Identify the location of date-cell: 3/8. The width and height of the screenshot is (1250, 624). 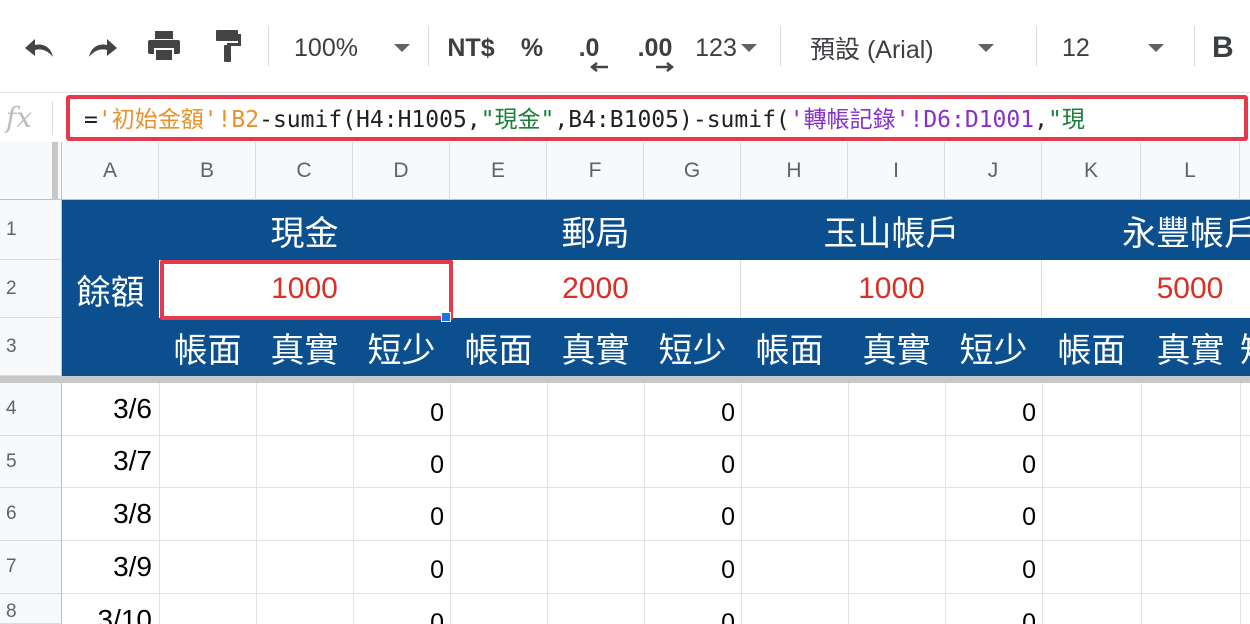
(110, 513).